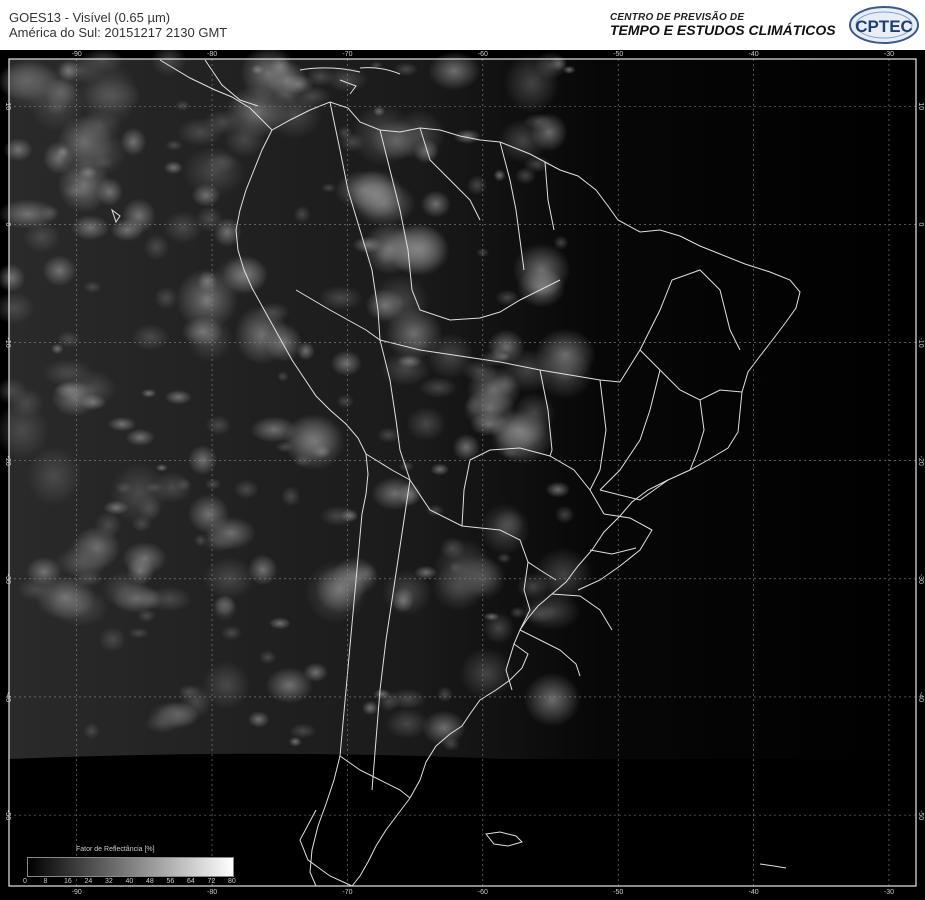 The height and width of the screenshot is (900, 925). What do you see at coordinates (920, 106) in the screenshot?
I see `latitude-label: 10` at bounding box center [920, 106].